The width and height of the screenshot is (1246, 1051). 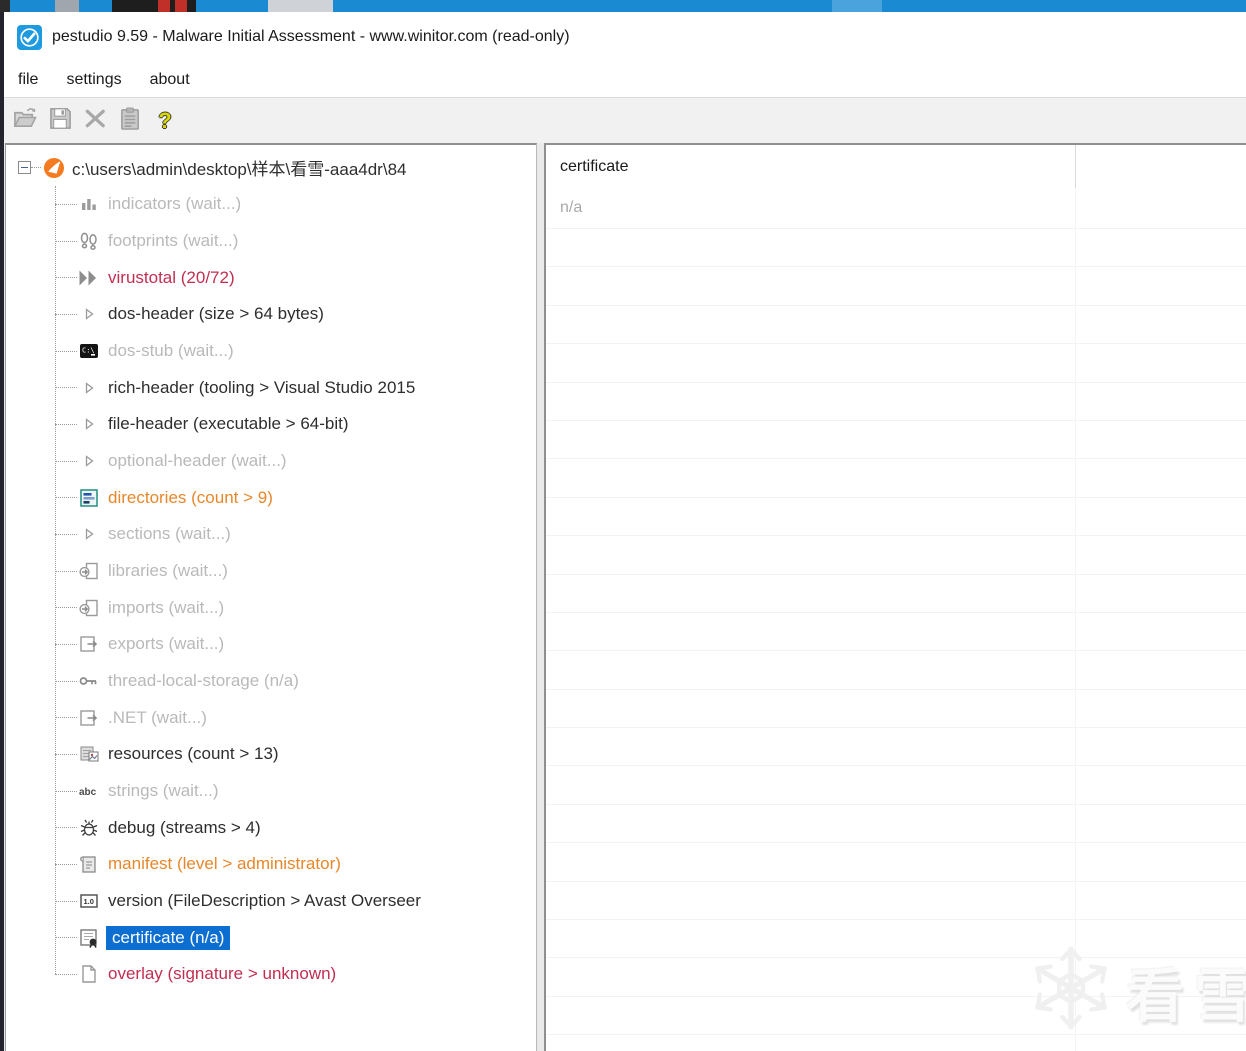 I want to click on tree-item-label: directories (count > 9), so click(x=190, y=497).